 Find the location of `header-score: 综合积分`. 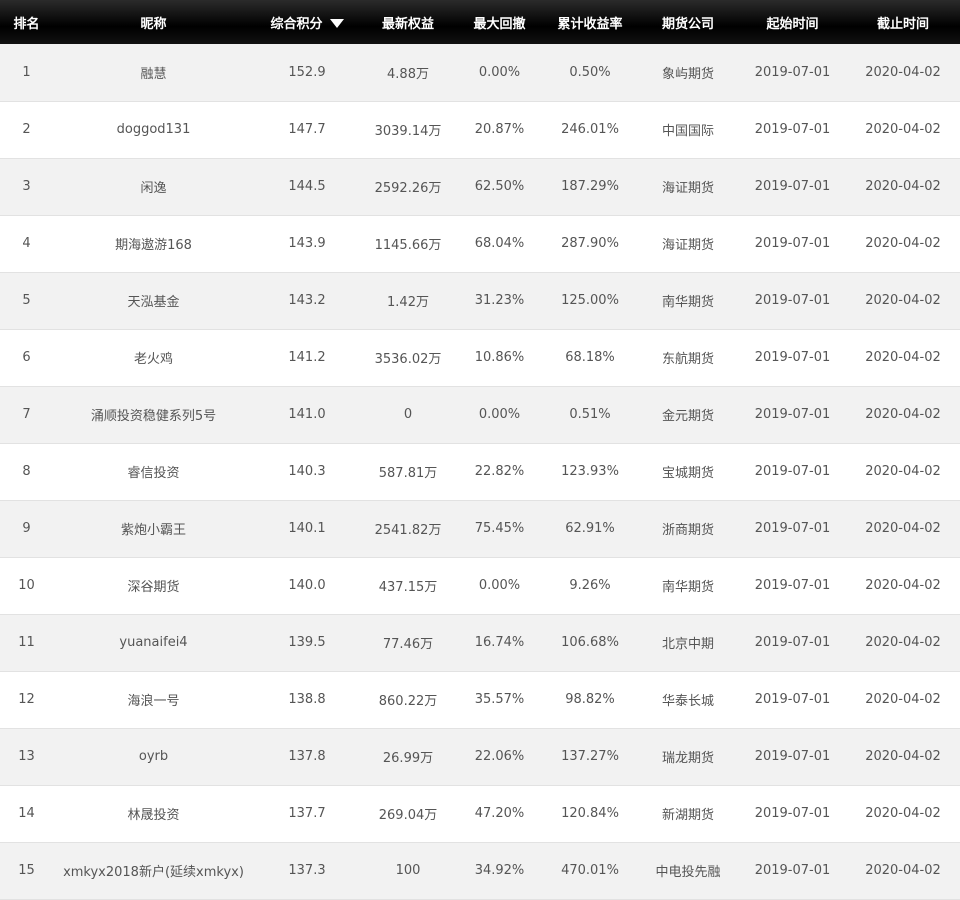

header-score: 综合积分 is located at coordinates (307, 22).